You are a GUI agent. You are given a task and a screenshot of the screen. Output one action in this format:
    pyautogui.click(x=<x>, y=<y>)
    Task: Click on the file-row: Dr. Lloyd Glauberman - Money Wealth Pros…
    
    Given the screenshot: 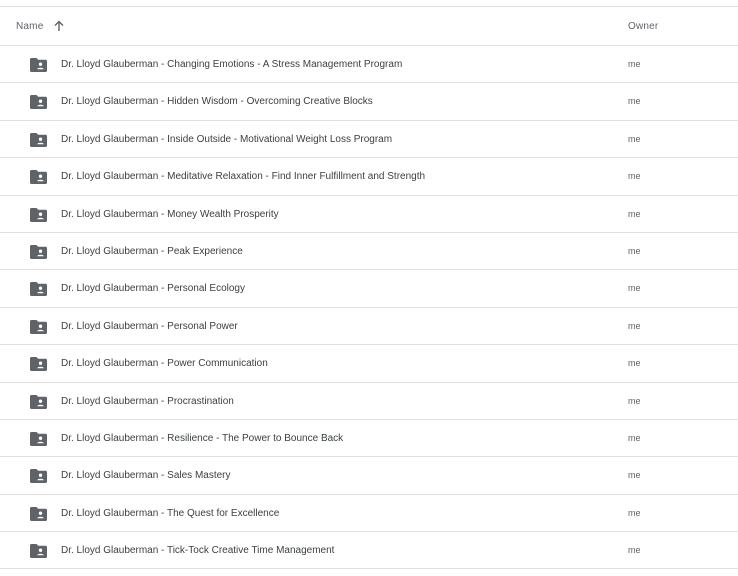 What is the action you would take?
    pyautogui.click(x=369, y=214)
    